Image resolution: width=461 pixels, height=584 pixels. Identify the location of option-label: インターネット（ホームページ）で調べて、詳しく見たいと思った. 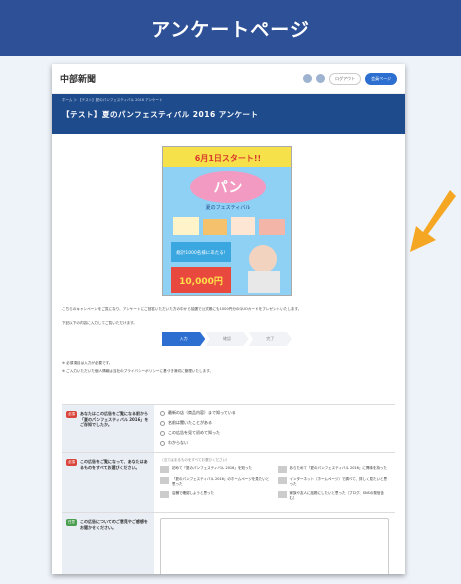
(338, 481).